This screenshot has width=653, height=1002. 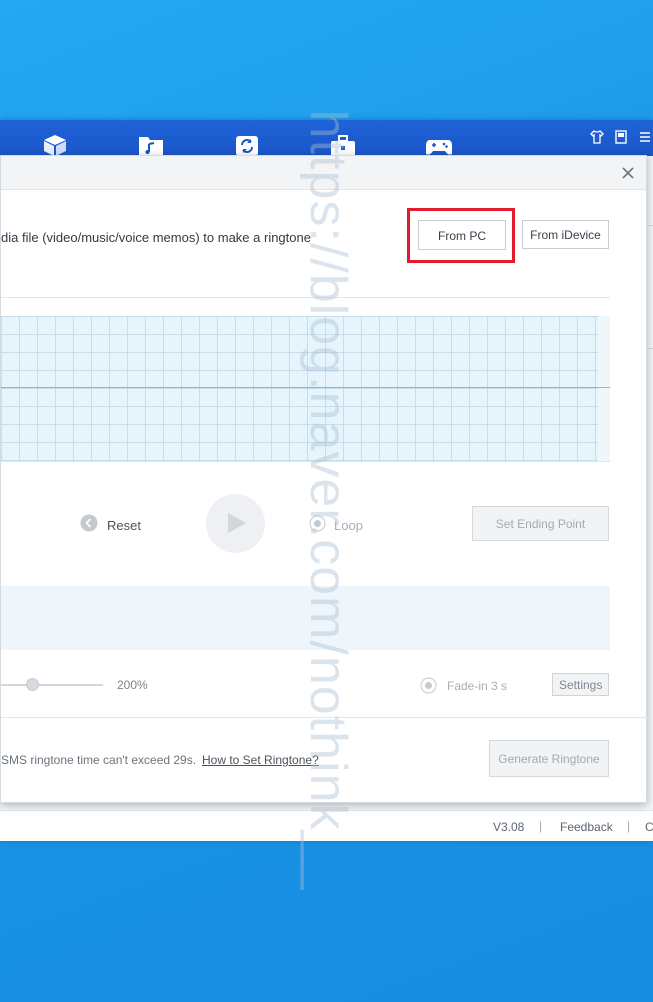 What do you see at coordinates (597, 137) in the screenshot?
I see `shirt-icon` at bounding box center [597, 137].